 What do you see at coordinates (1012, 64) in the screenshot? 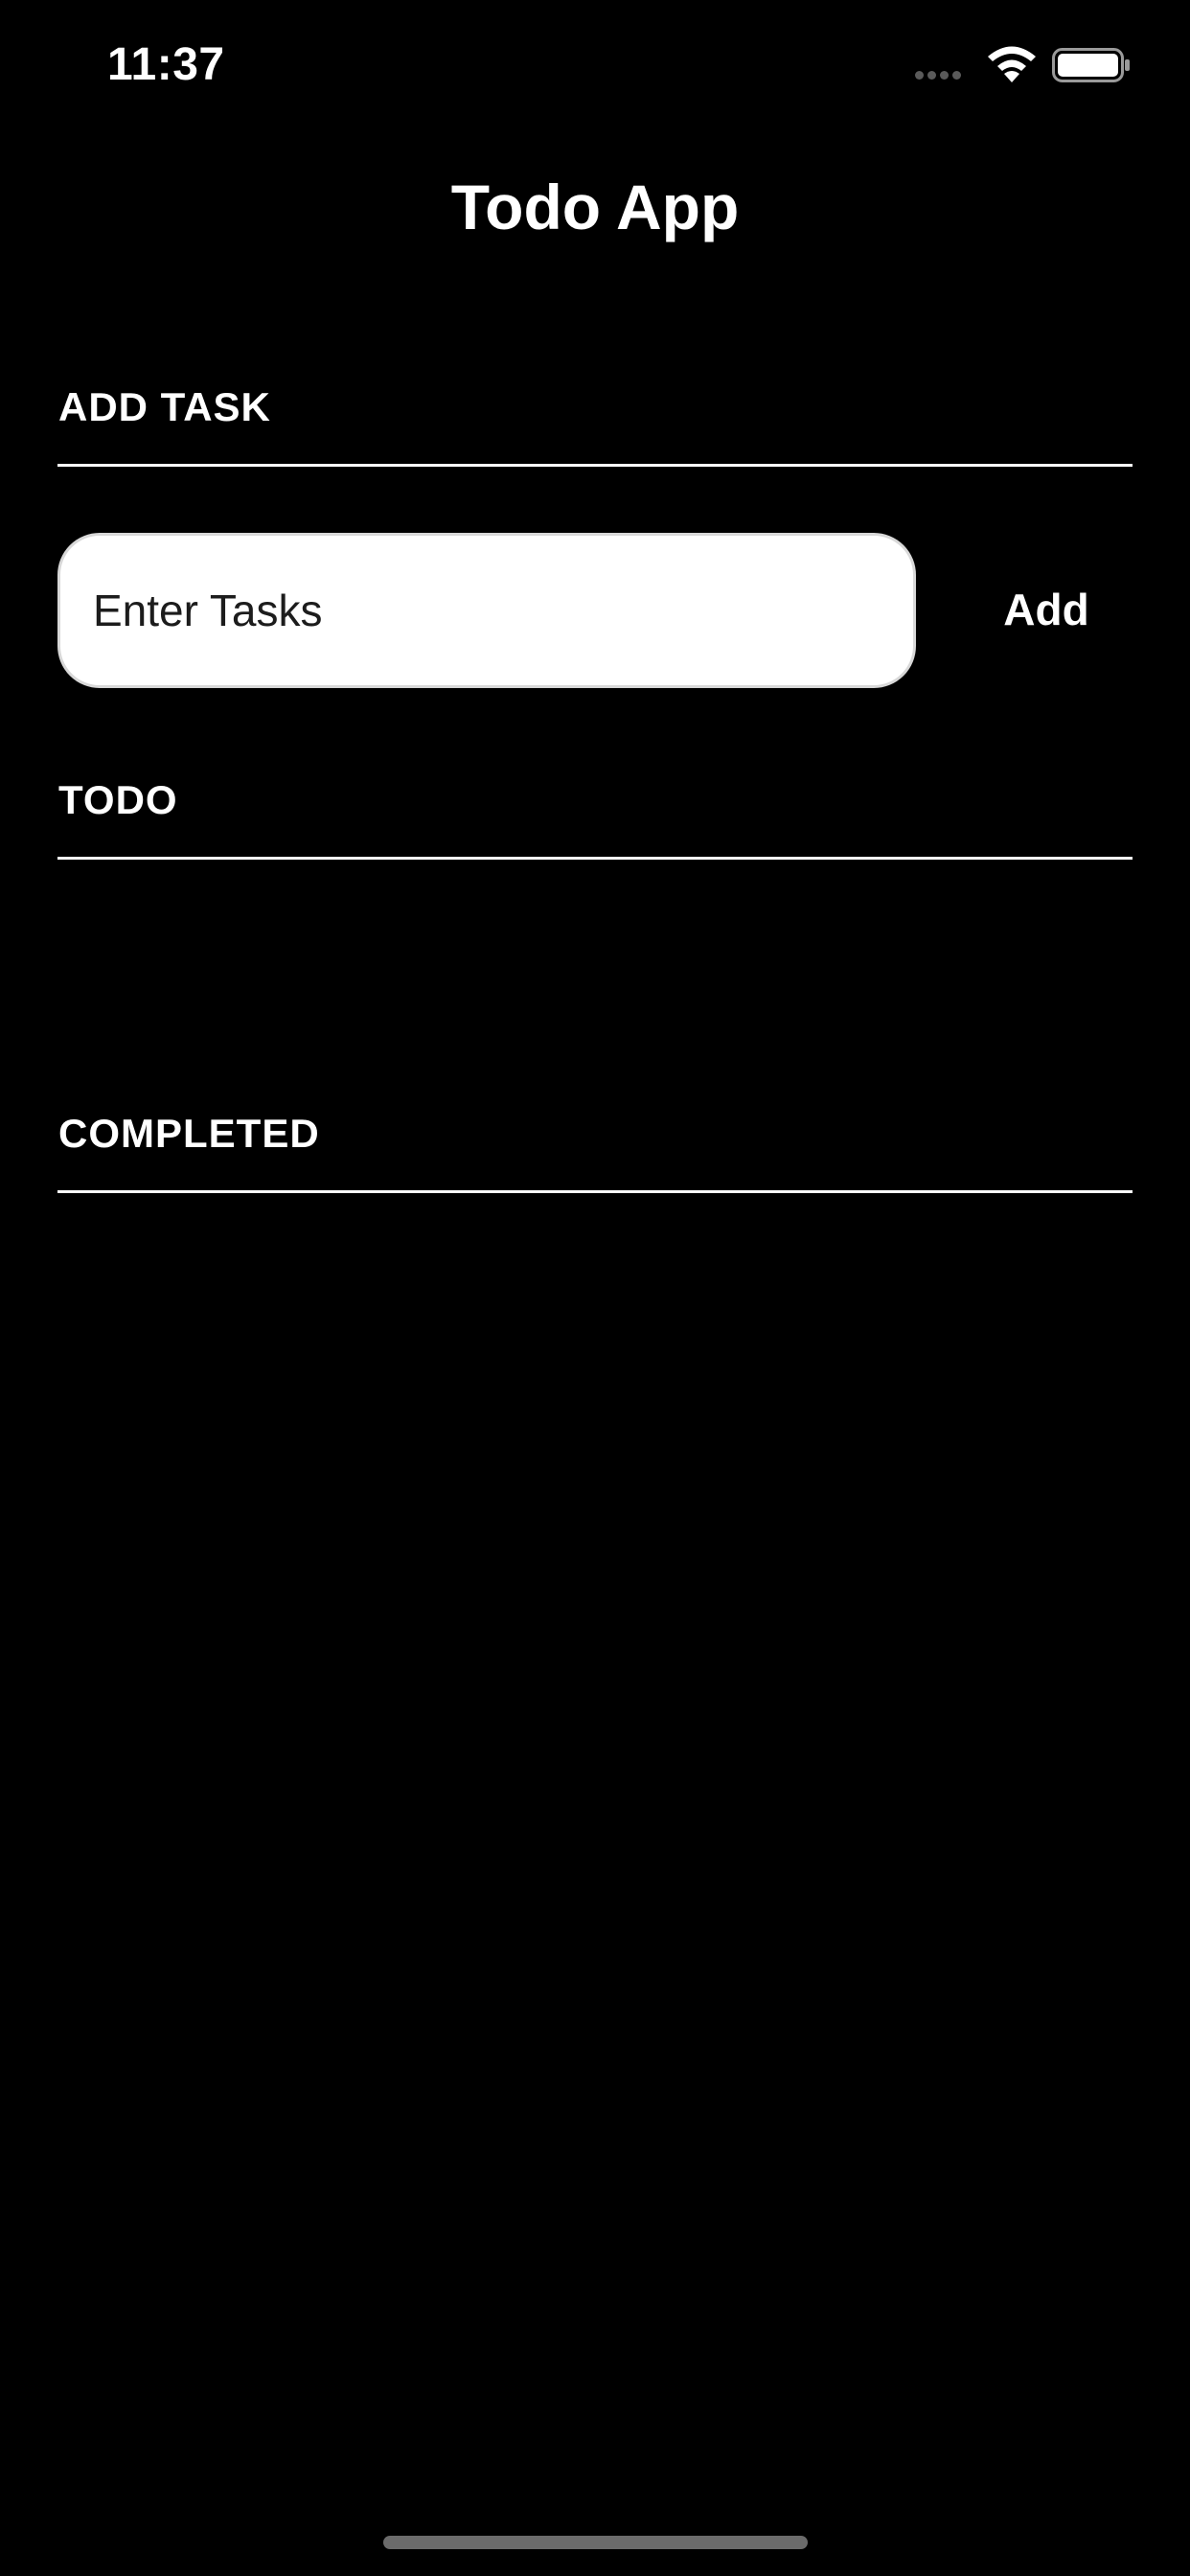
I see `wifi-icon` at bounding box center [1012, 64].